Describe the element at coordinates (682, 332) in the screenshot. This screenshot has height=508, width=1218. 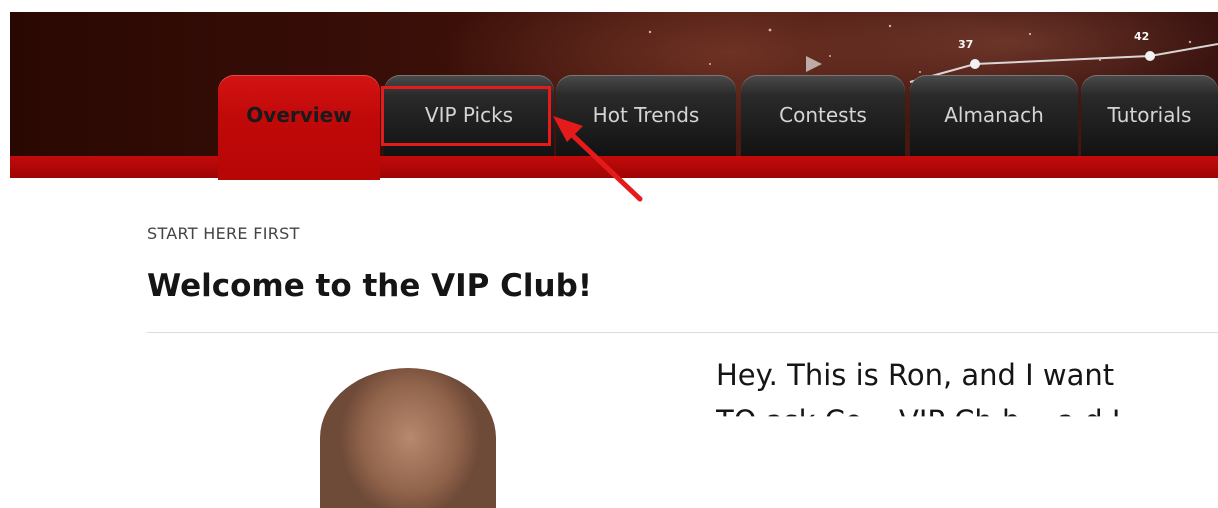
I see `title-divider` at that location.